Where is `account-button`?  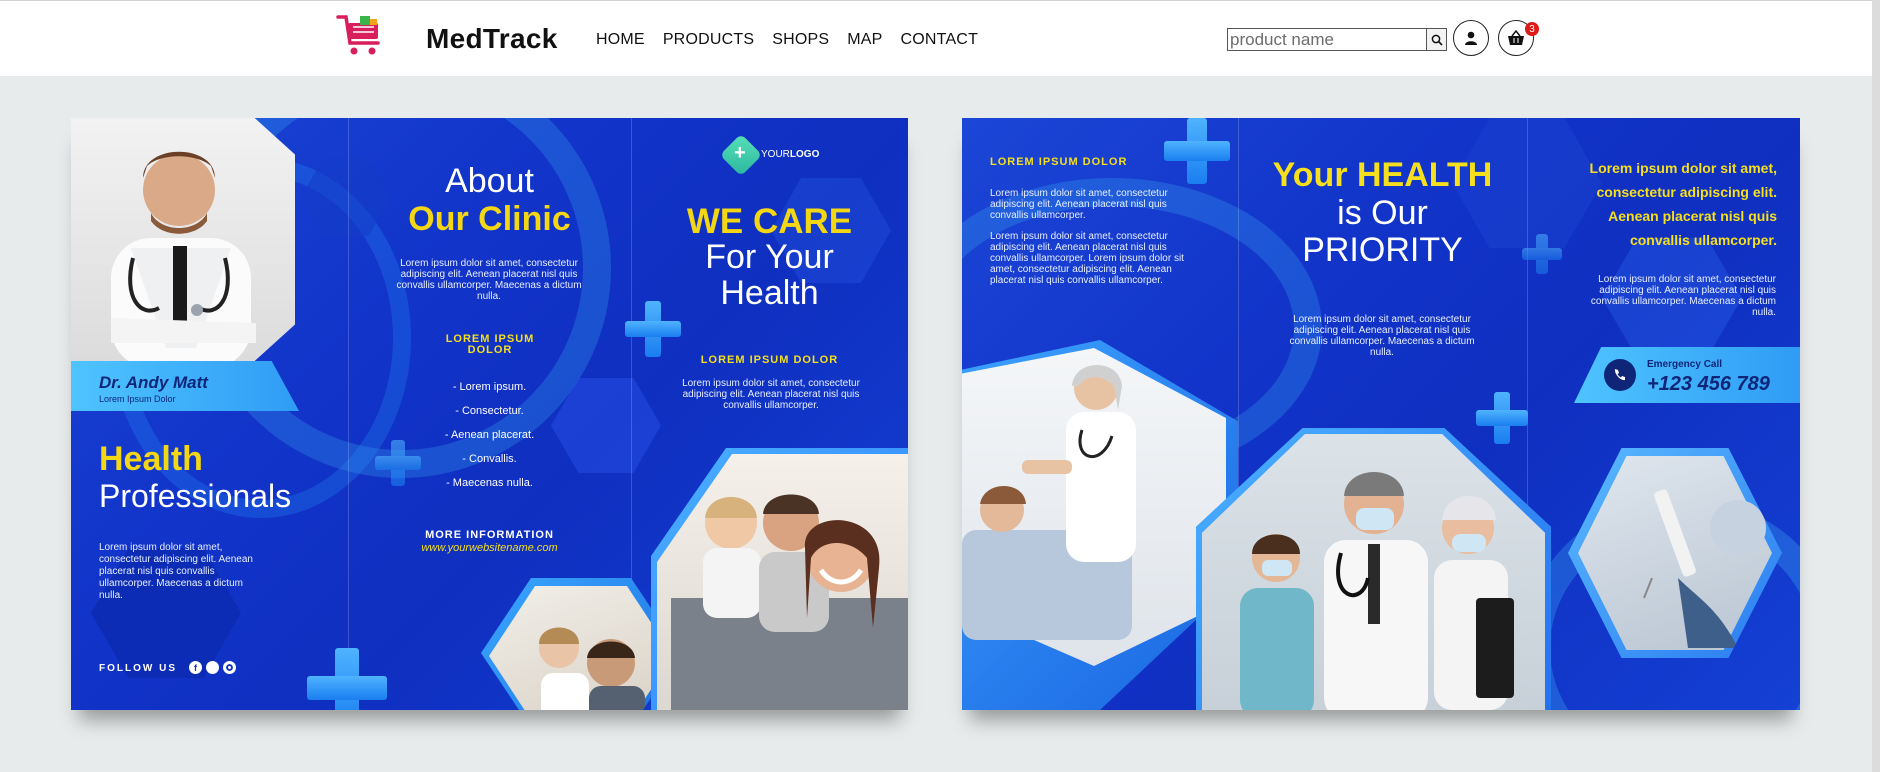 account-button is located at coordinates (1471, 38).